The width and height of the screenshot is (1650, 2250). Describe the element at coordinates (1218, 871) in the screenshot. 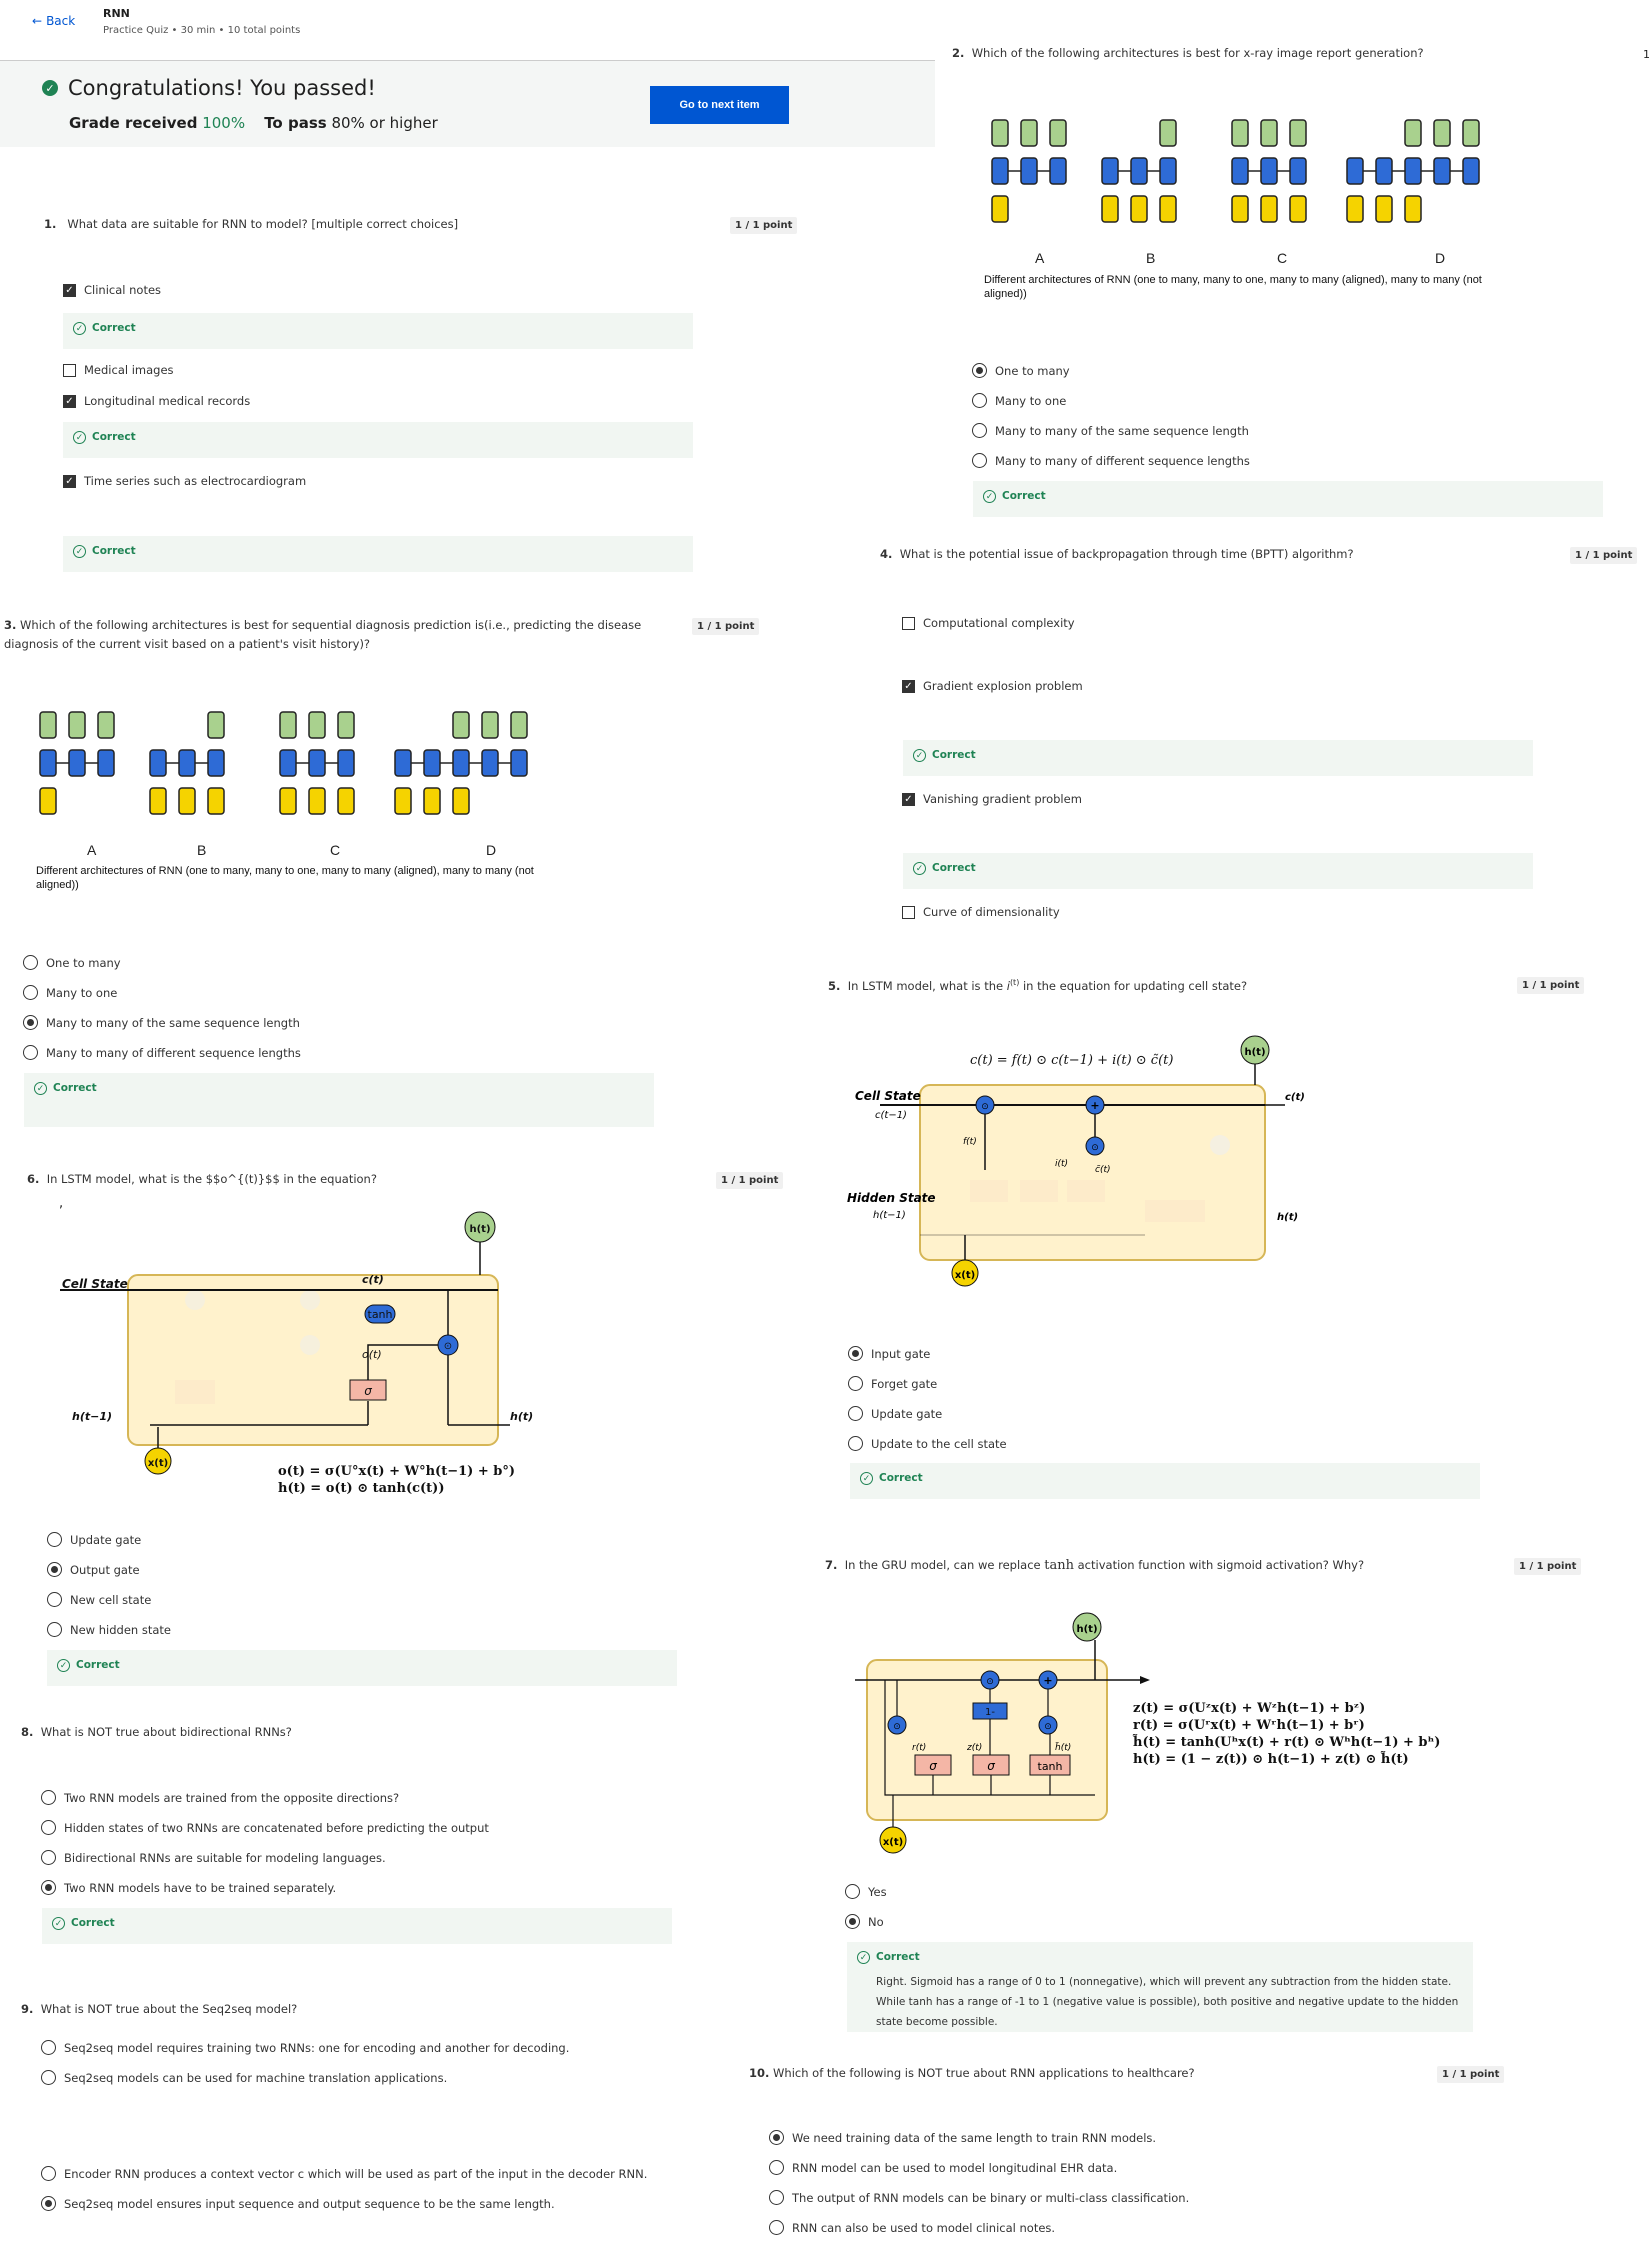

I see `q4-feedback-3: ✓ Correct` at that location.